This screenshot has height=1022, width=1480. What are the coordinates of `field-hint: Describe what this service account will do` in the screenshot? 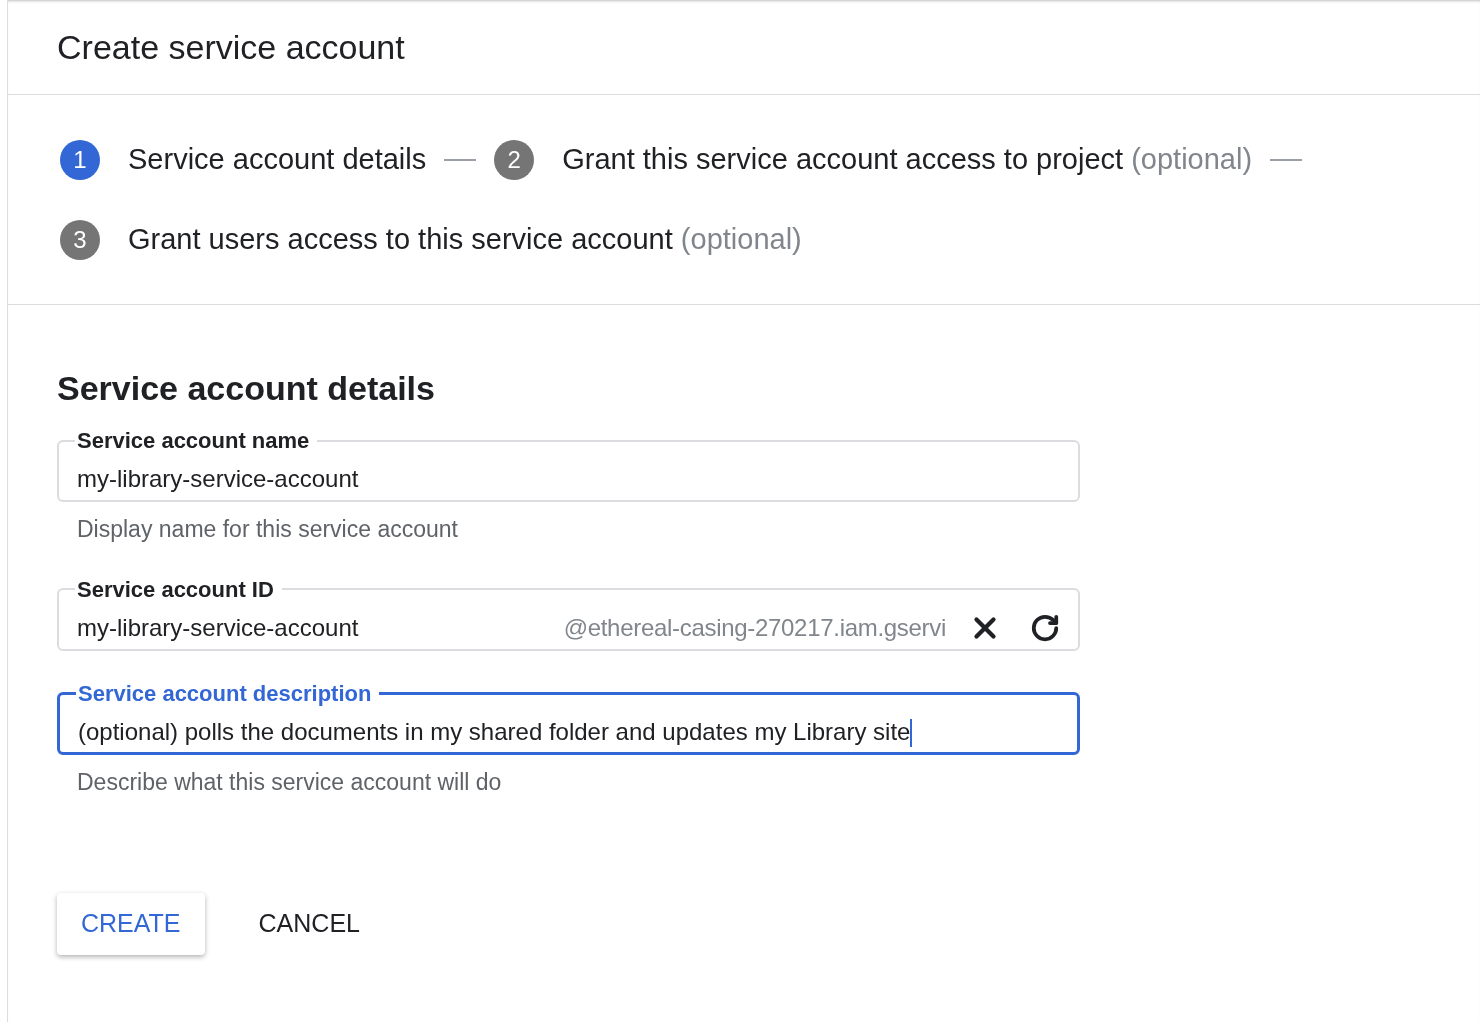 It's located at (290, 782).